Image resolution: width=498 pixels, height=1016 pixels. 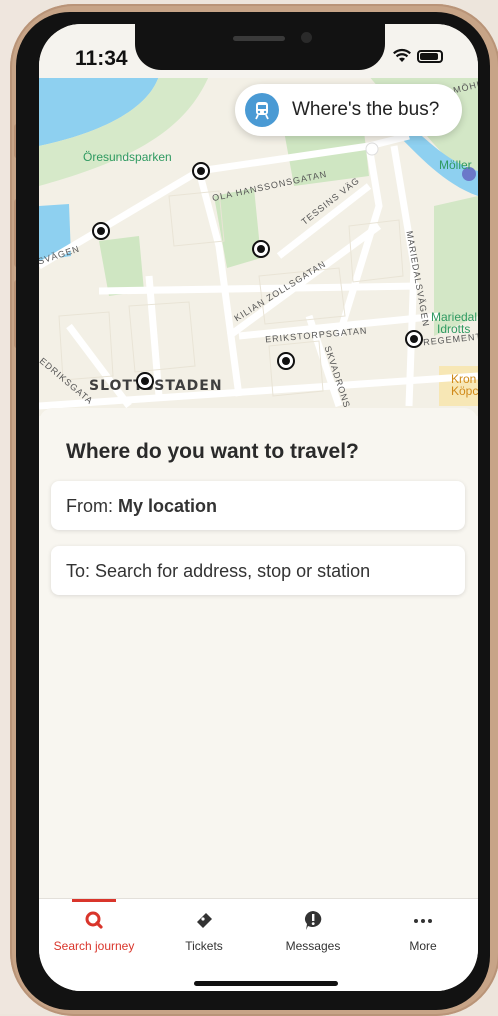 I want to click on to-placeholder: Search for address, stop or station, so click(x=233, y=571).